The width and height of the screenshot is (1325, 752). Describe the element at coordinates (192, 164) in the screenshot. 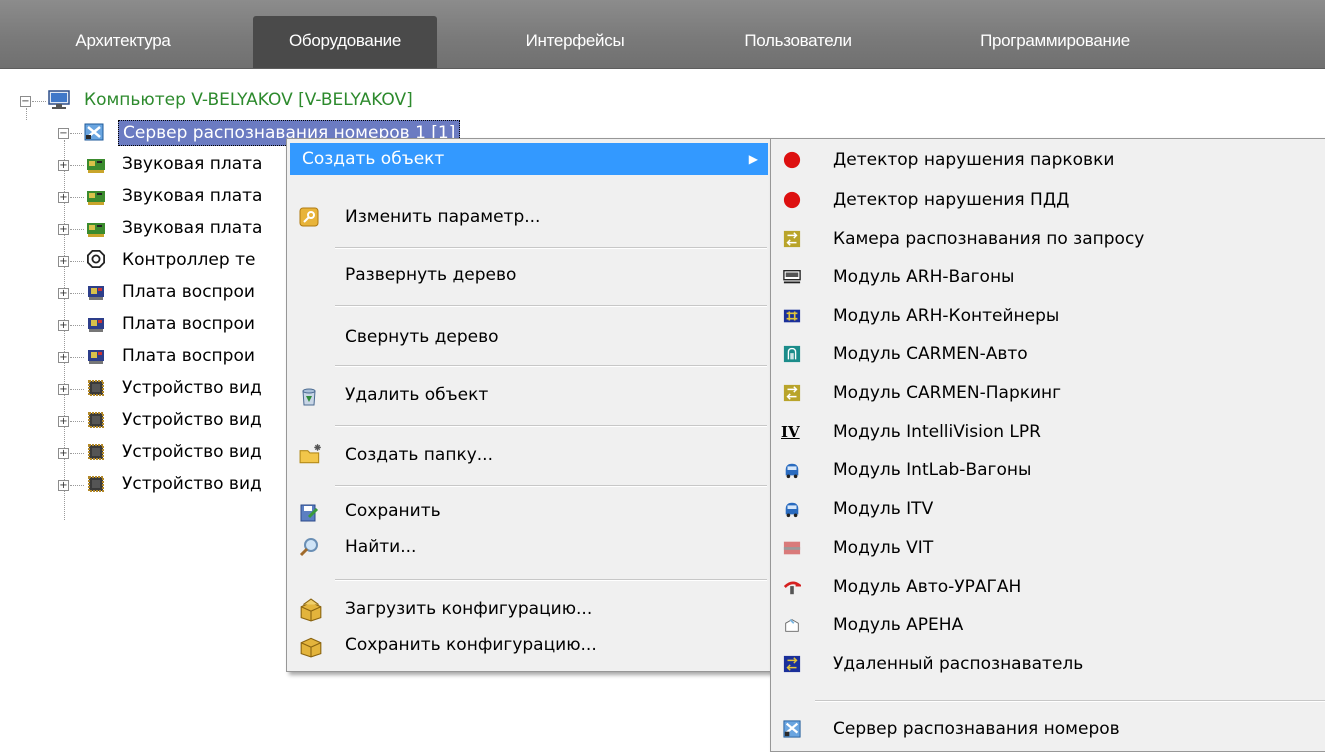

I see `tree-node-label: Звуковая плата` at that location.